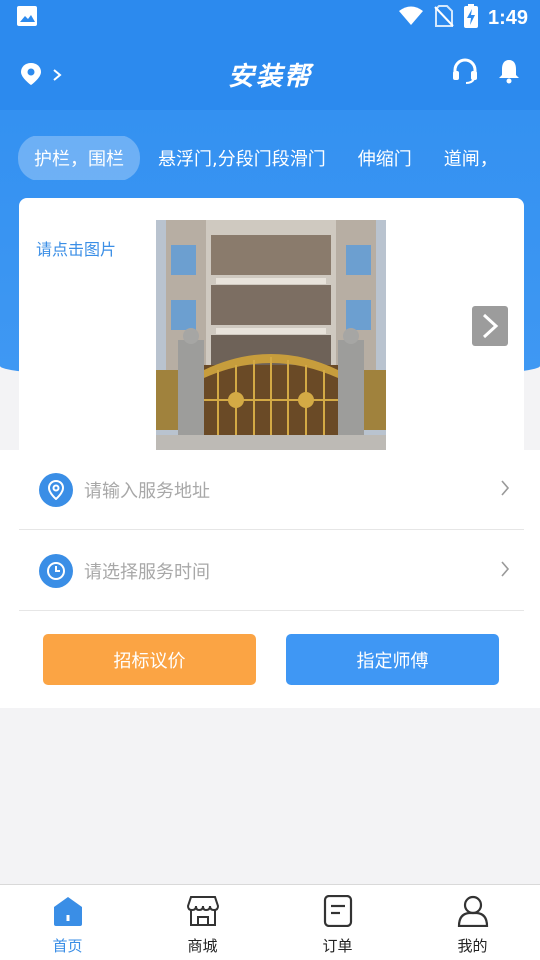 Image resolution: width=540 pixels, height=960 pixels. What do you see at coordinates (270, 18) in the screenshot?
I see `status-bar: 1:49` at bounding box center [270, 18].